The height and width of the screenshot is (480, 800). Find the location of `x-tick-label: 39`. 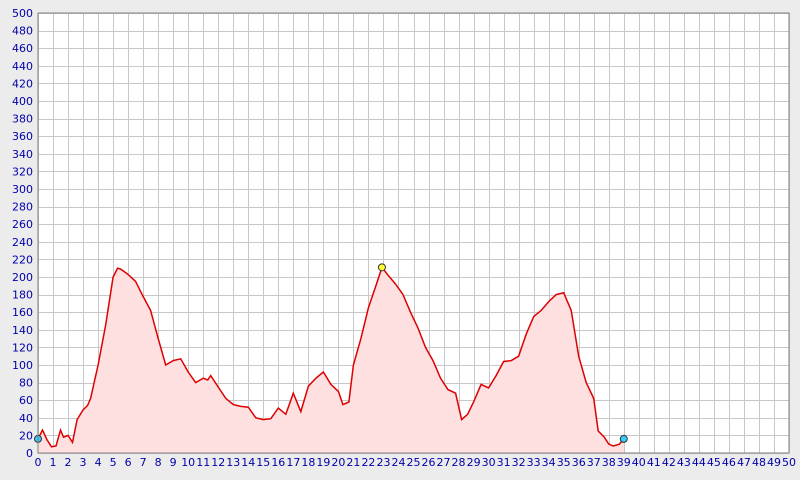

x-tick-label: 39 is located at coordinates (624, 462).